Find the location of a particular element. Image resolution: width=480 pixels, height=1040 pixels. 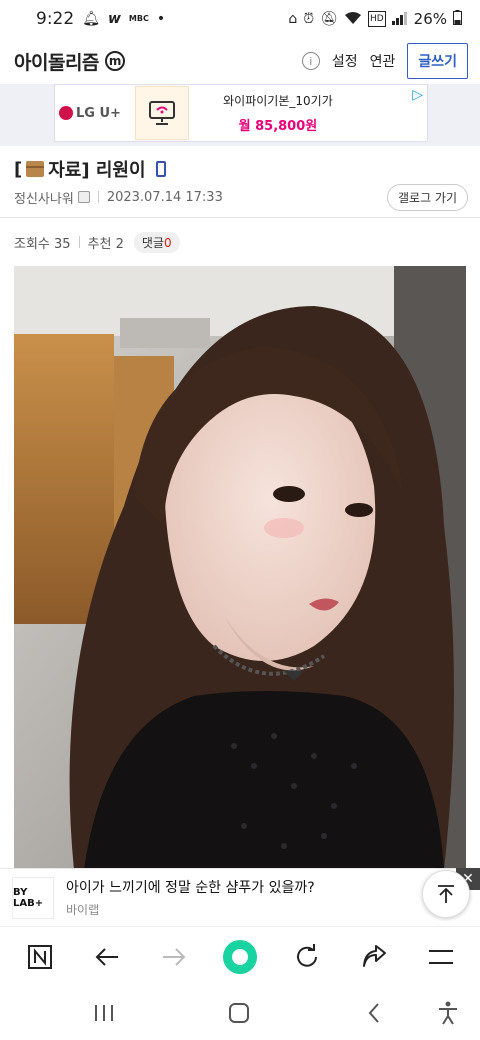

stats-divider is located at coordinates (79, 242).